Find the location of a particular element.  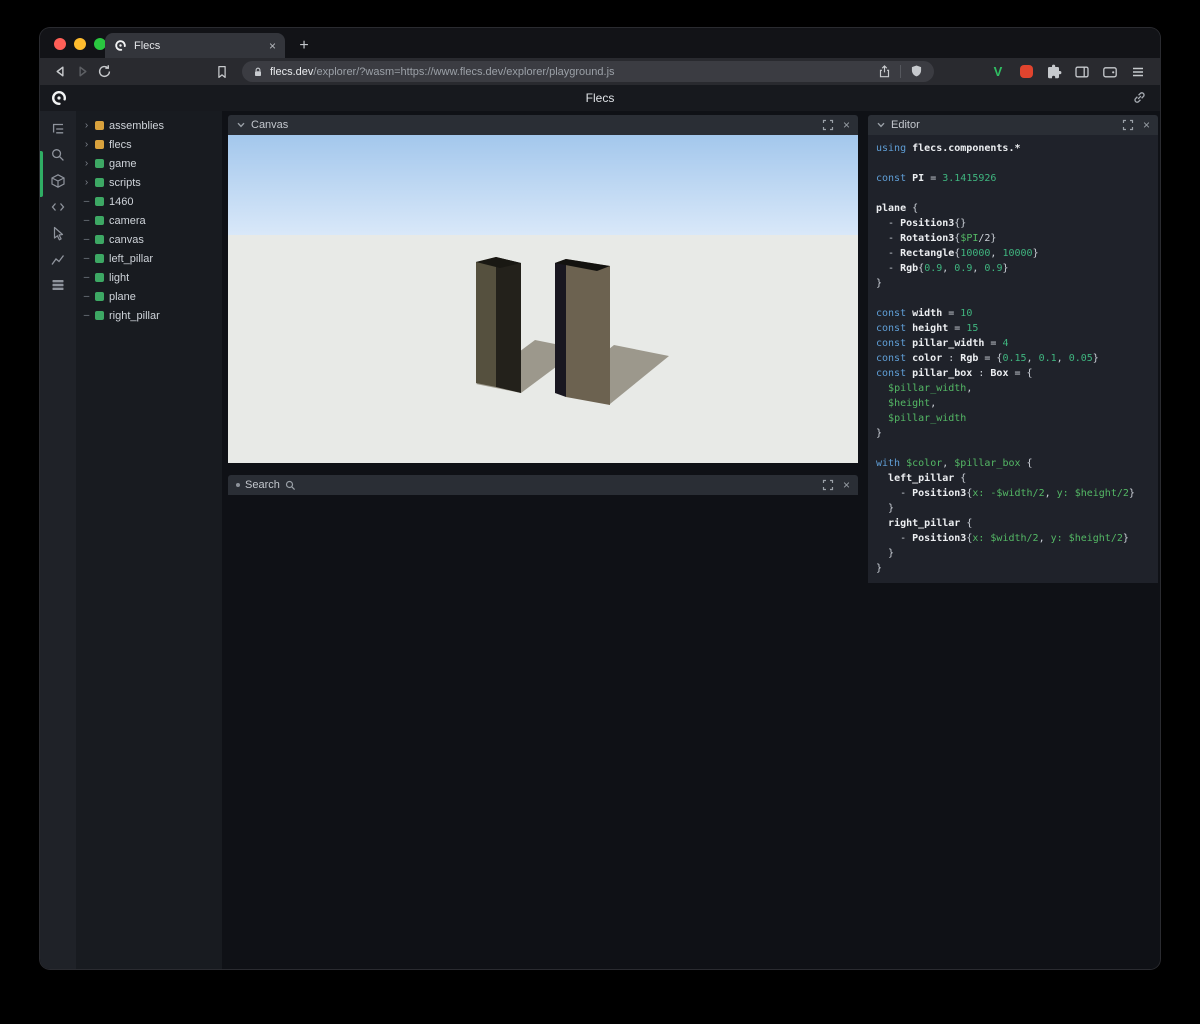

flecs-favicon-icon is located at coordinates (120, 45).